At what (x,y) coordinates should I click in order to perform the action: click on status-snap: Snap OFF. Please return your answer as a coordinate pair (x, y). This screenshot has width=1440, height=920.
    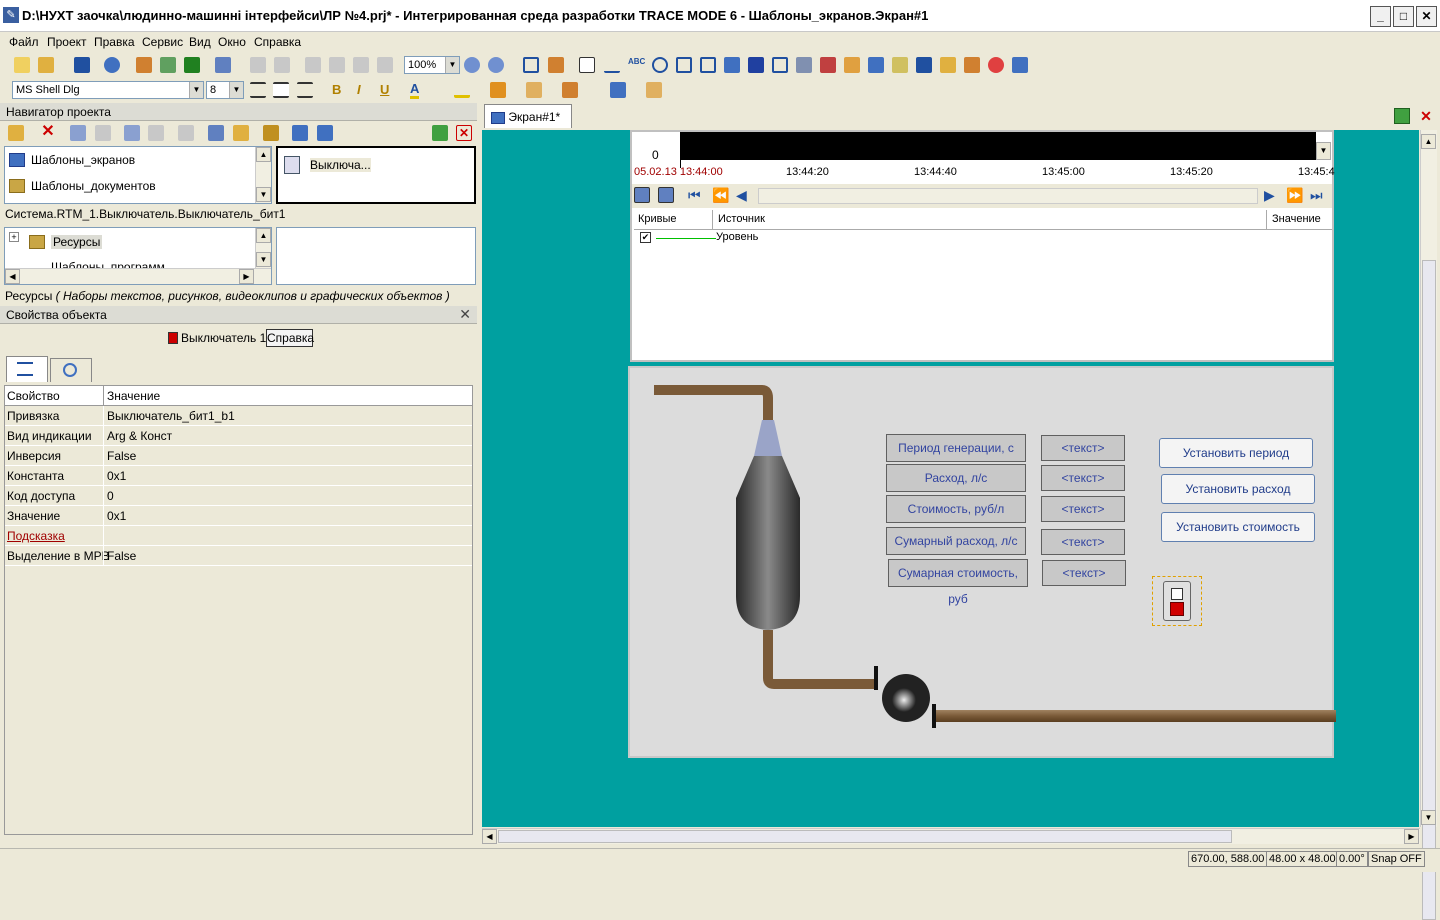
    Looking at the image, I should click on (1396, 859).